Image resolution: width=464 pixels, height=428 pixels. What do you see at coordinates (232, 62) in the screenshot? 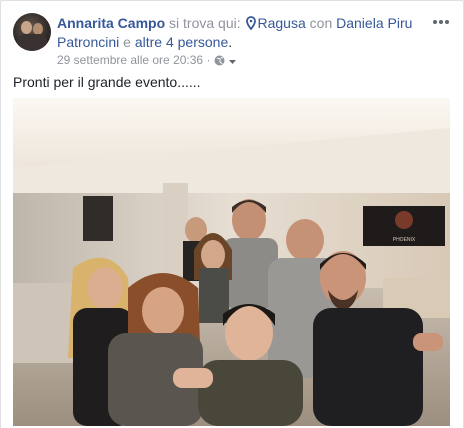
I see `chevron-down-icon` at bounding box center [232, 62].